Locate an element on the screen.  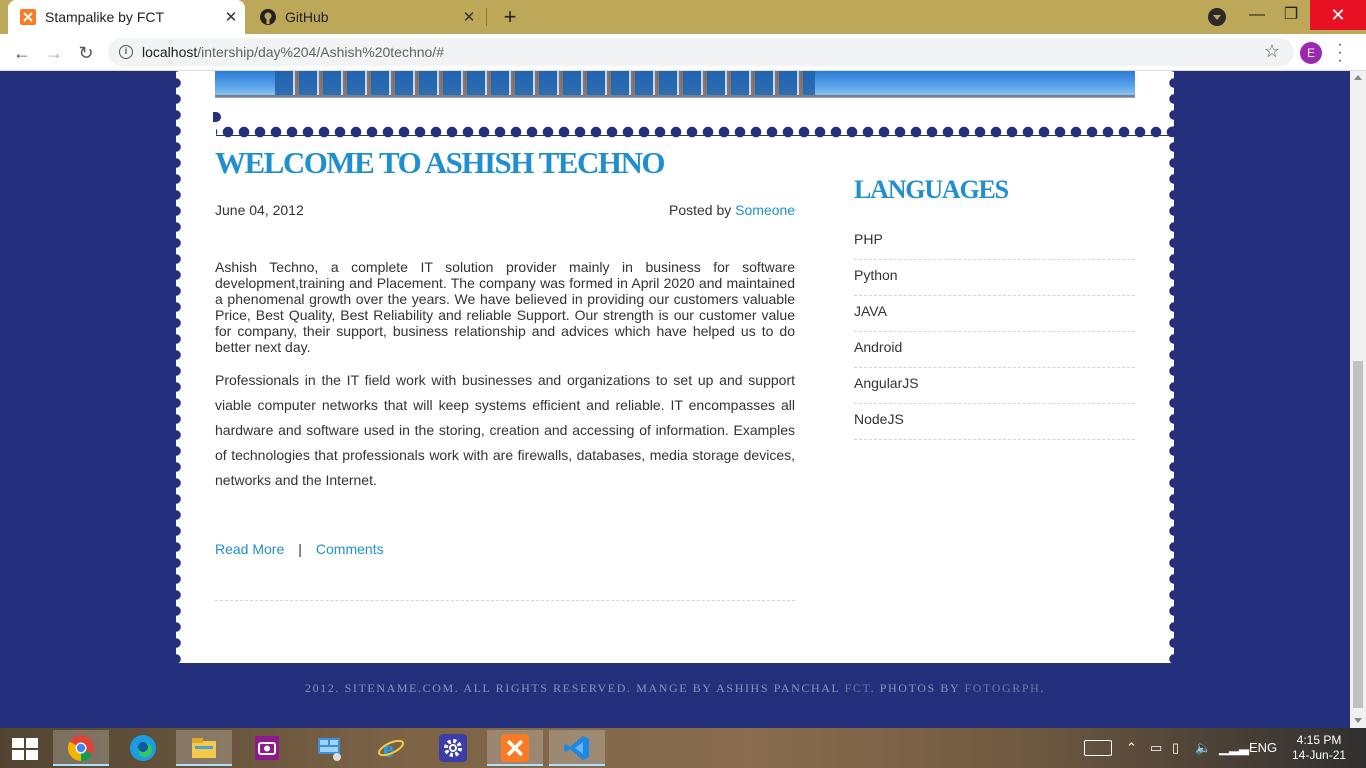
taskbar-file-explorer is located at coordinates (204, 748).